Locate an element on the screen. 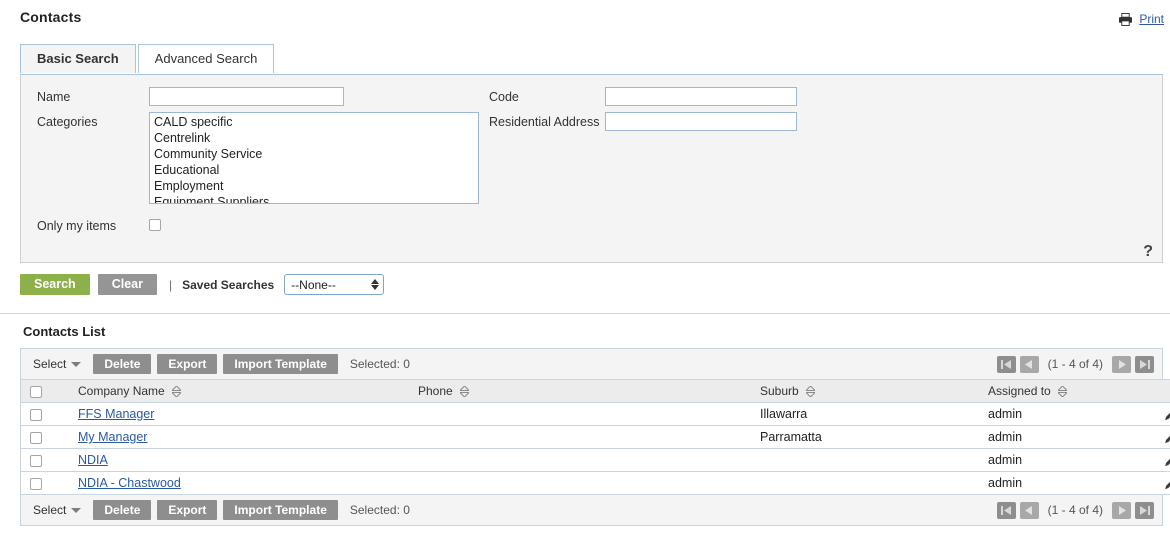  selected-count-bottom: Selected: 0 is located at coordinates (379, 510).